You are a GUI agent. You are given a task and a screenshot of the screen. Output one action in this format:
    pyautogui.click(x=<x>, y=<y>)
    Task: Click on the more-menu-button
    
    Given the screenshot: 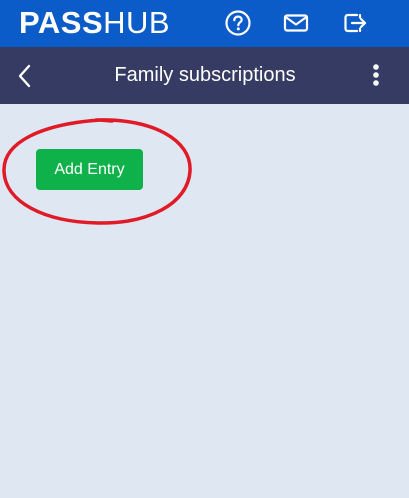 What is the action you would take?
    pyautogui.click(x=376, y=75)
    